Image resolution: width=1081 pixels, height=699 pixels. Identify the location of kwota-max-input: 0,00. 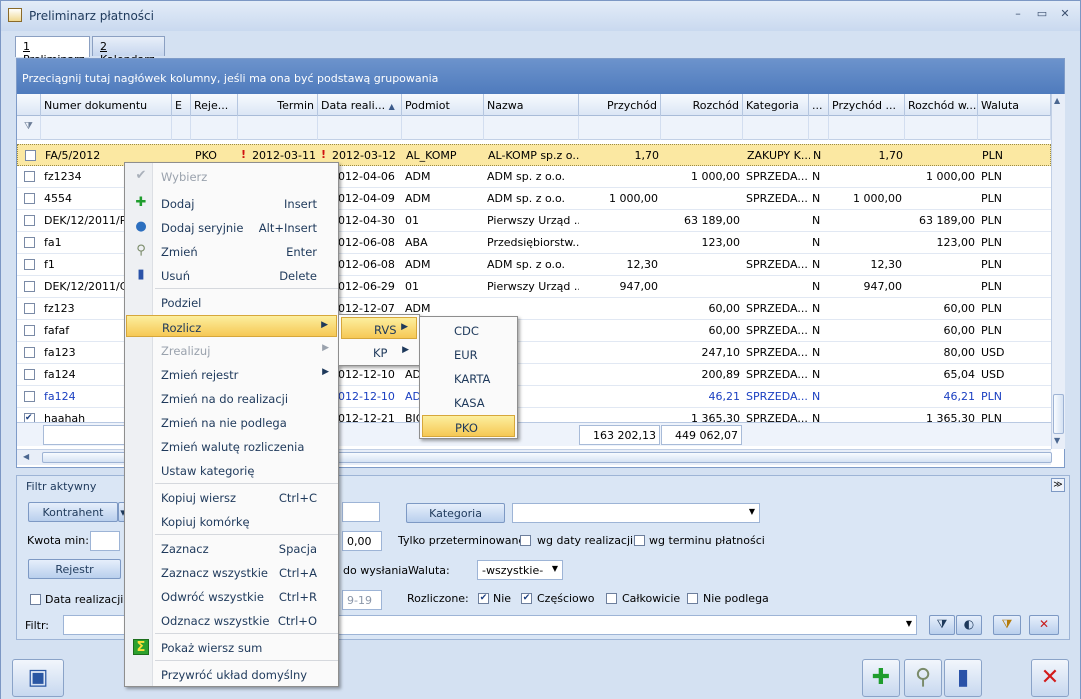
(362, 541).